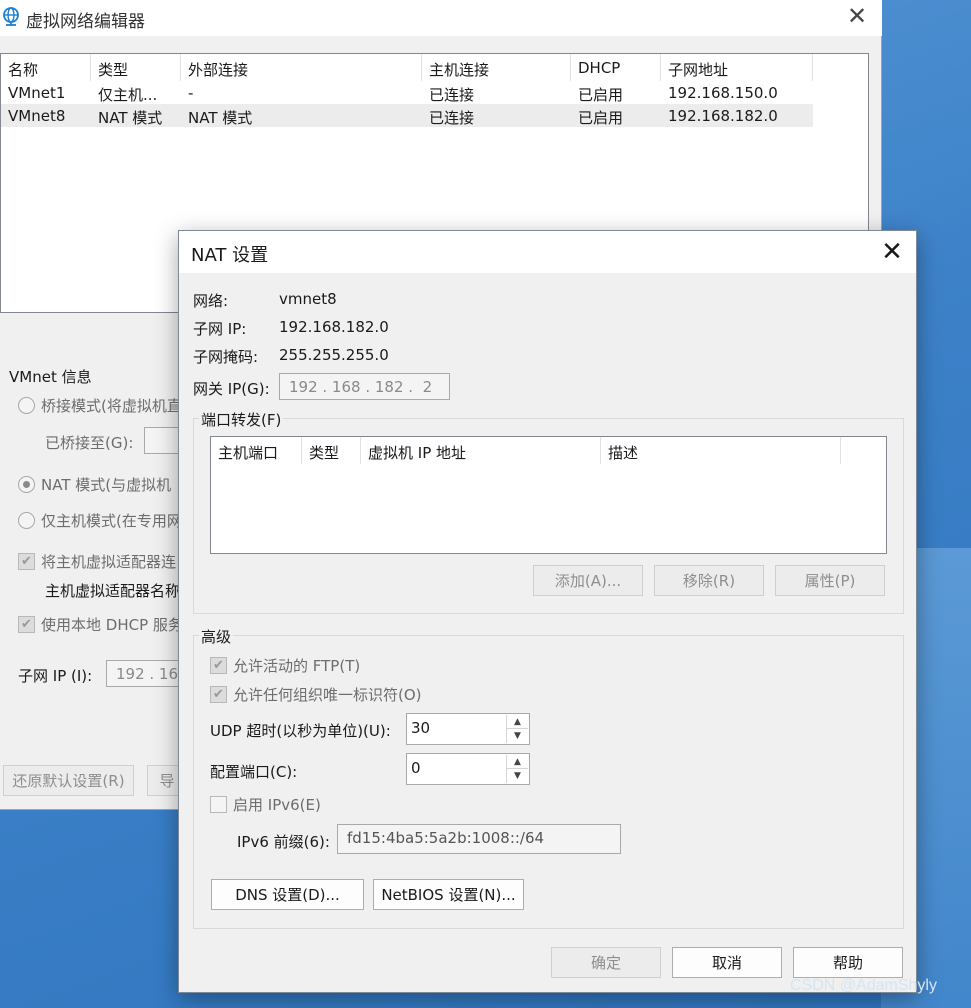 This screenshot has height=1008, width=971. What do you see at coordinates (421, 728) in the screenshot?
I see `udp-timeout-value: 30` at bounding box center [421, 728].